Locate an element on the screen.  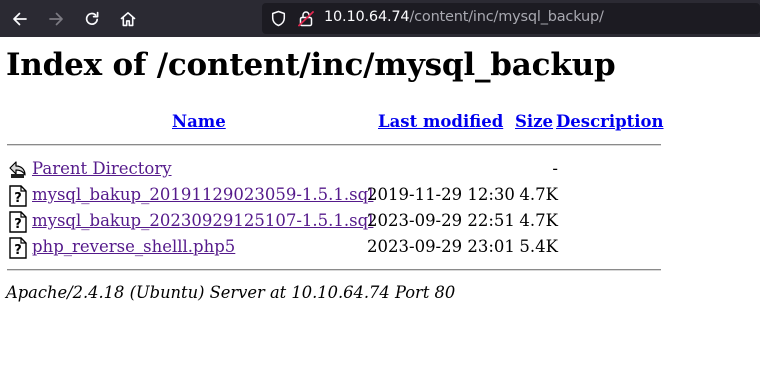
column-header-size: Size is located at coordinates (534, 121).